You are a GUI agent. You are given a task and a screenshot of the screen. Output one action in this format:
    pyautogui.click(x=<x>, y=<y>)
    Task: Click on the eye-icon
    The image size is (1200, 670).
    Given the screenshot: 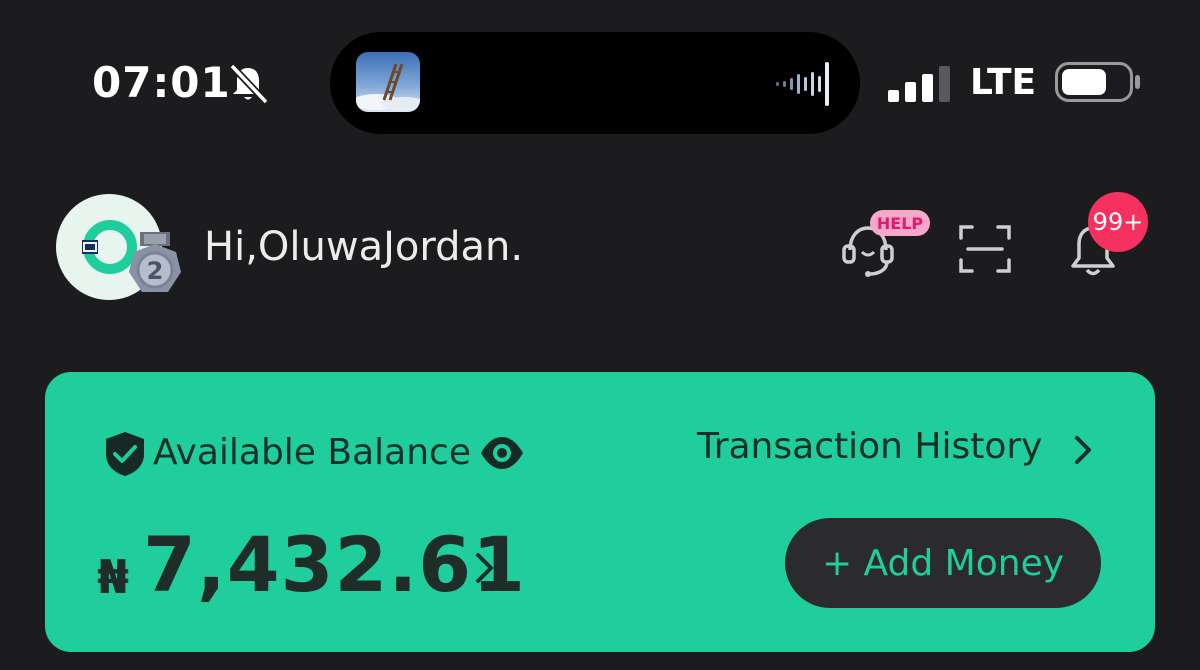 What is the action you would take?
    pyautogui.click(x=502, y=453)
    